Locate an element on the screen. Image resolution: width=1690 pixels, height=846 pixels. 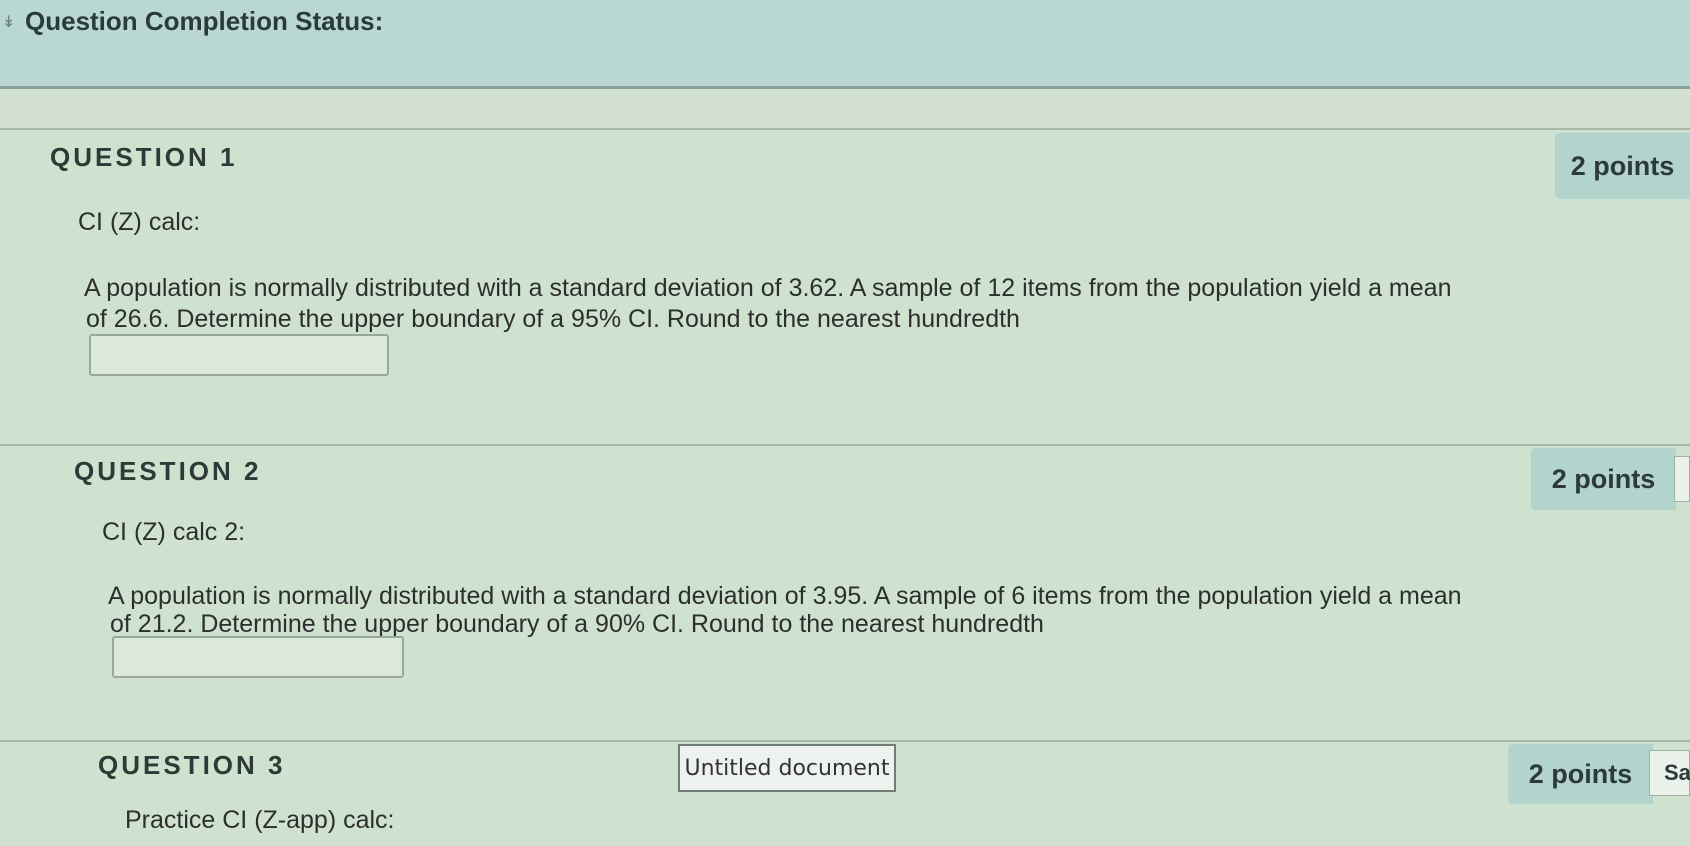
question-heading: QUESTION 2 is located at coordinates (168, 471).